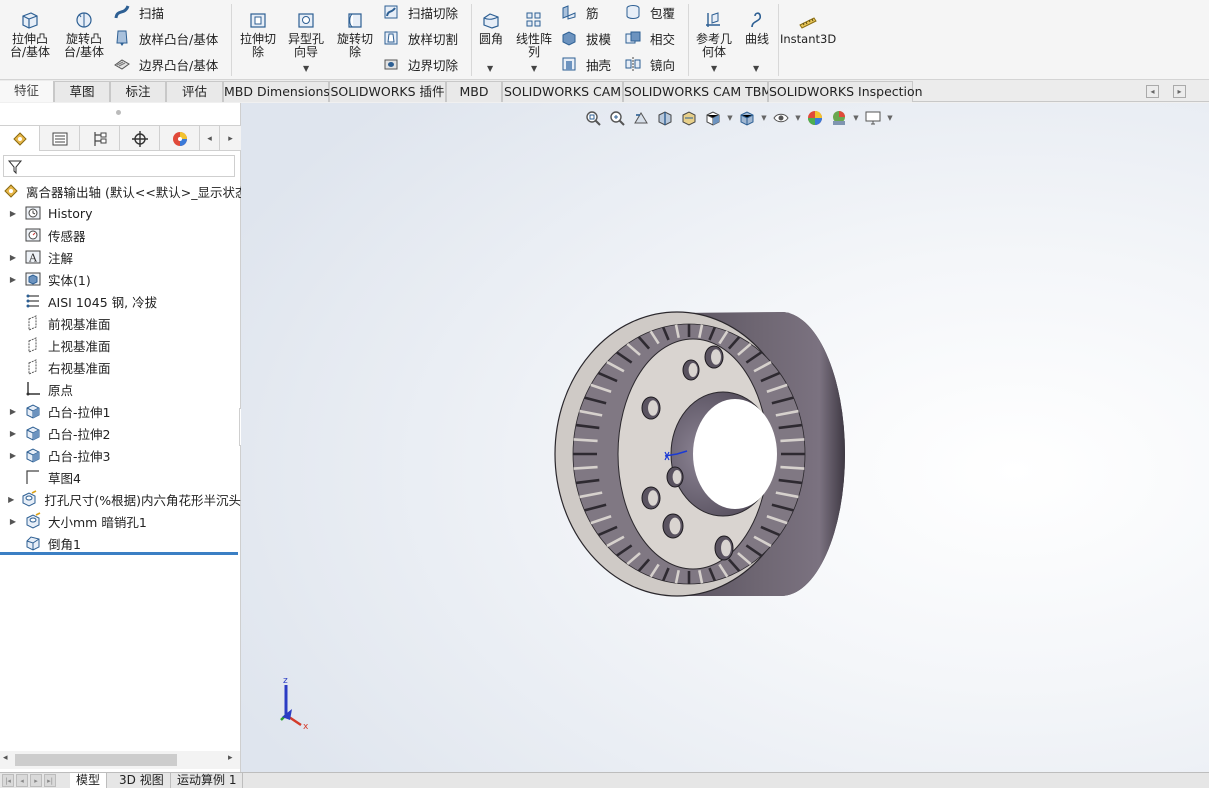 Image resolution: width=1209 pixels, height=788 pixels. Describe the element at coordinates (120, 543) in the screenshot. I see `tree-item: 倒角1` at that location.